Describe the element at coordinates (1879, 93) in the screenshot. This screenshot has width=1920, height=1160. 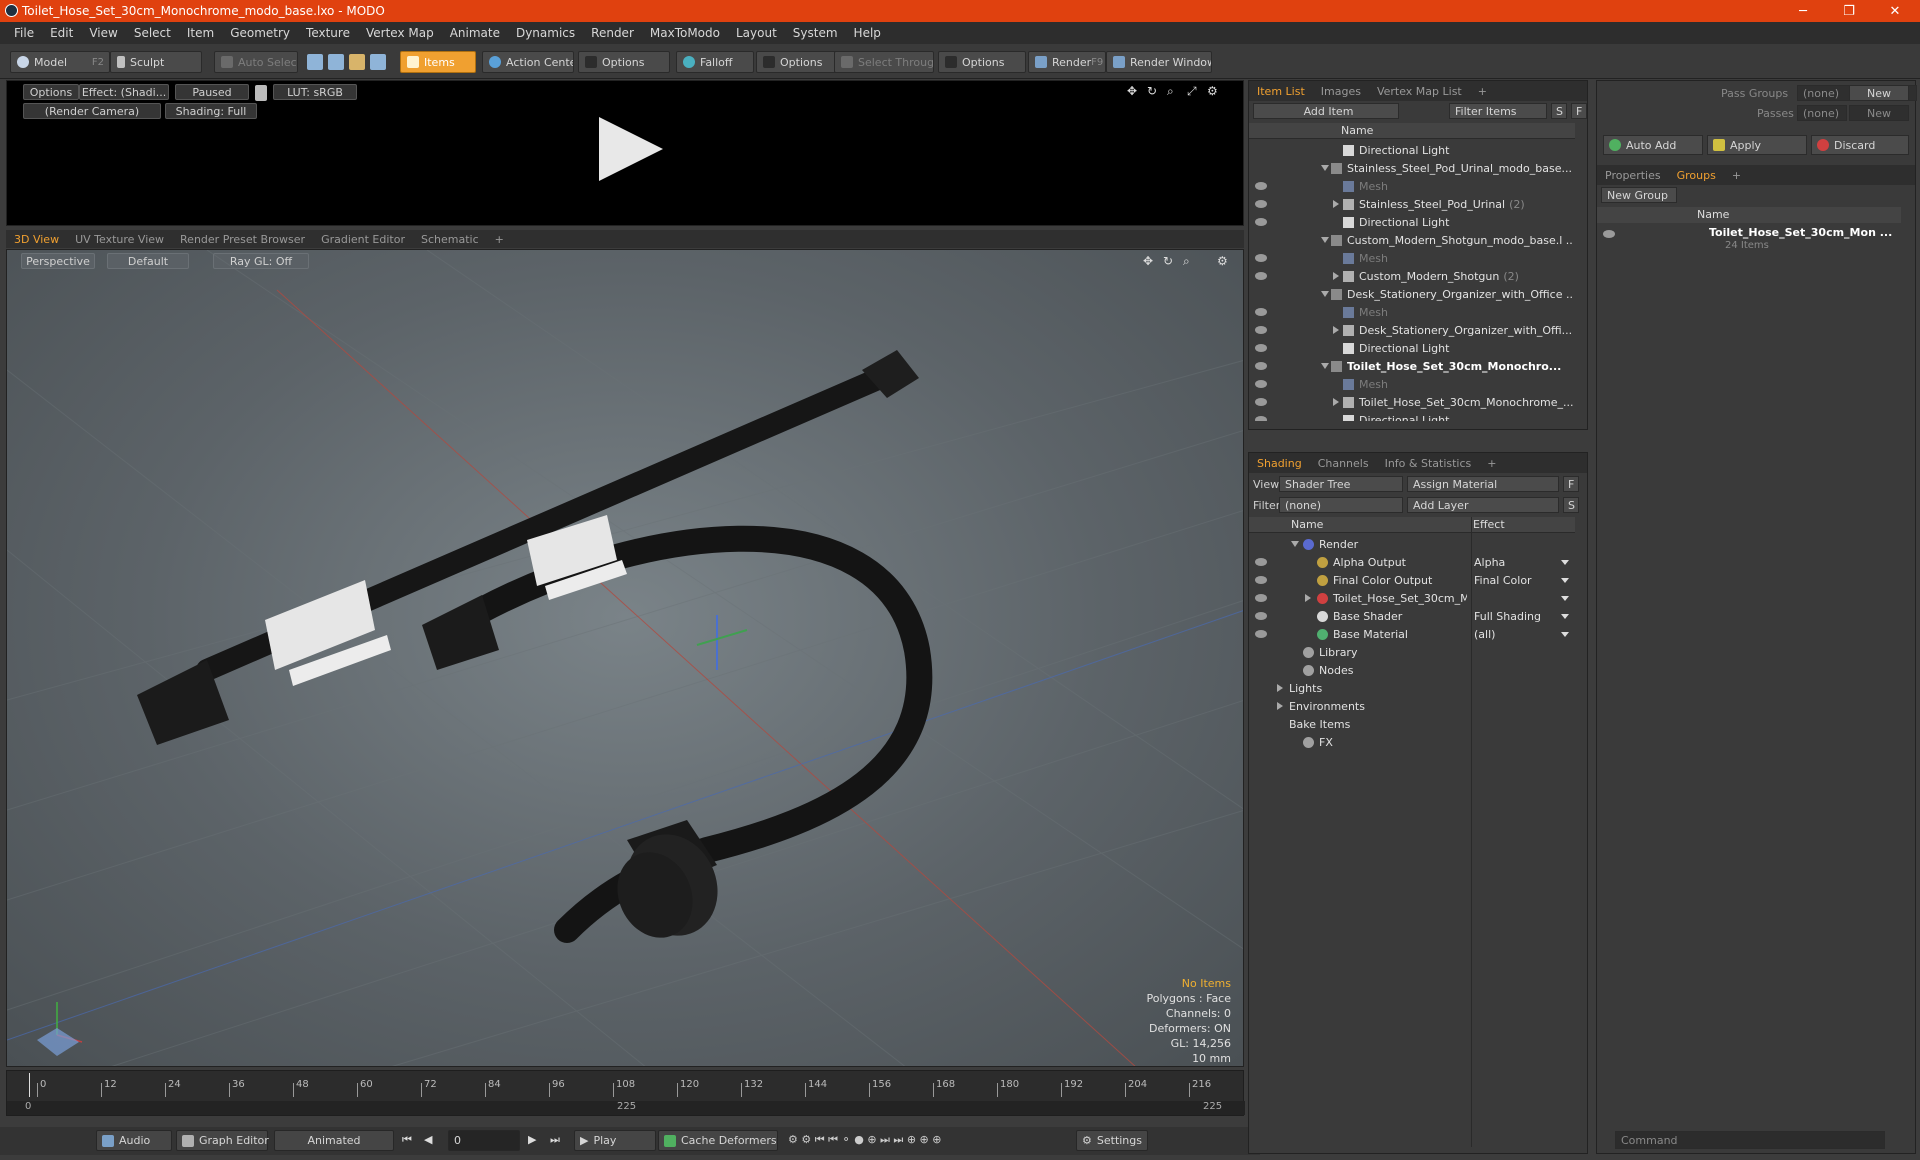
I see `new-pass-group-button: New` at that location.